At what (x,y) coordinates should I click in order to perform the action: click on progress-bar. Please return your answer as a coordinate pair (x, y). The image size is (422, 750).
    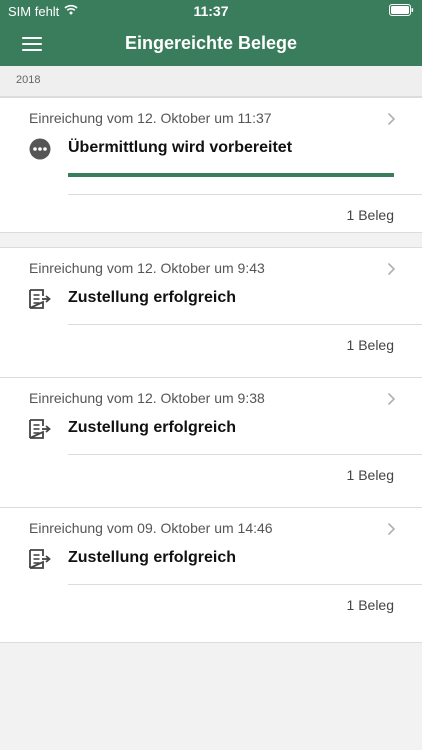
    Looking at the image, I should click on (231, 175).